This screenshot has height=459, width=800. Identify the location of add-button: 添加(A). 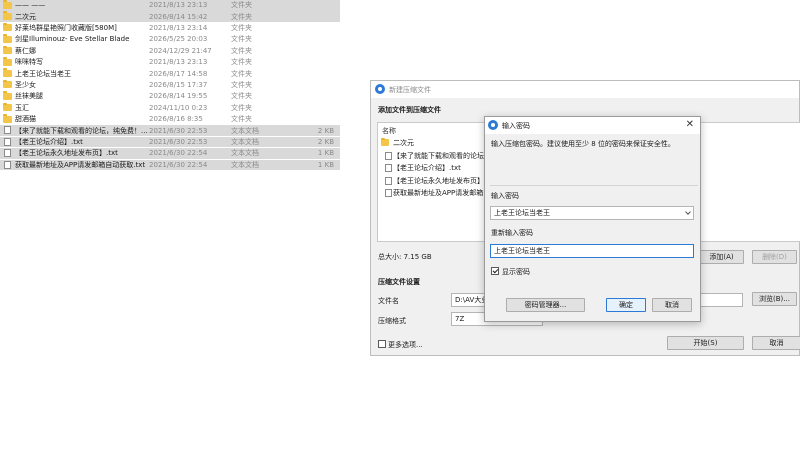
(721, 257).